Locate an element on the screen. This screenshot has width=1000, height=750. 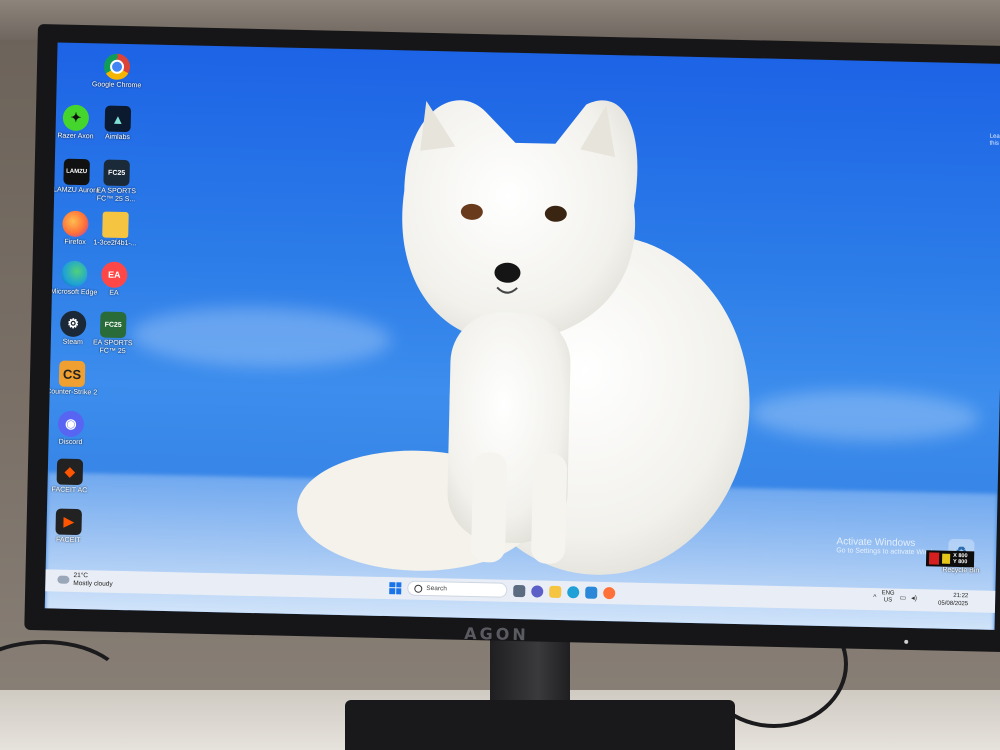
monitor-brand-logo: AGON is located at coordinates (497, 634).